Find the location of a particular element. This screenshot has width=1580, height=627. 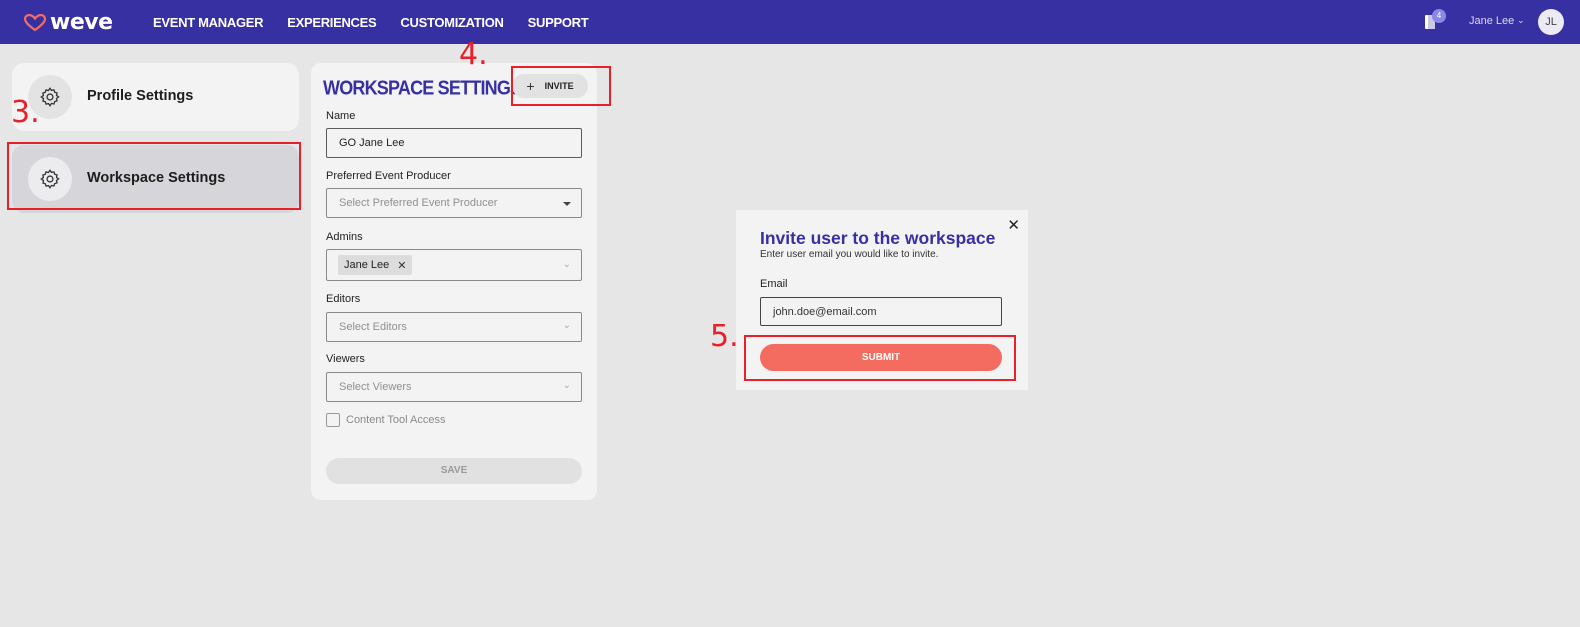

logo-text: weve is located at coordinates (81, 22).